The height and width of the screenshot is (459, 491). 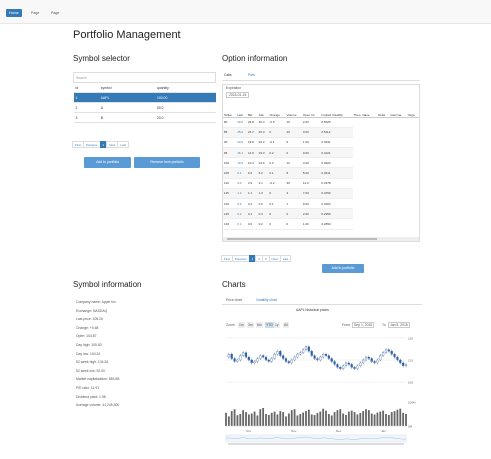 I want to click on table-row: 2 A 50.0, so click(x=144, y=107).